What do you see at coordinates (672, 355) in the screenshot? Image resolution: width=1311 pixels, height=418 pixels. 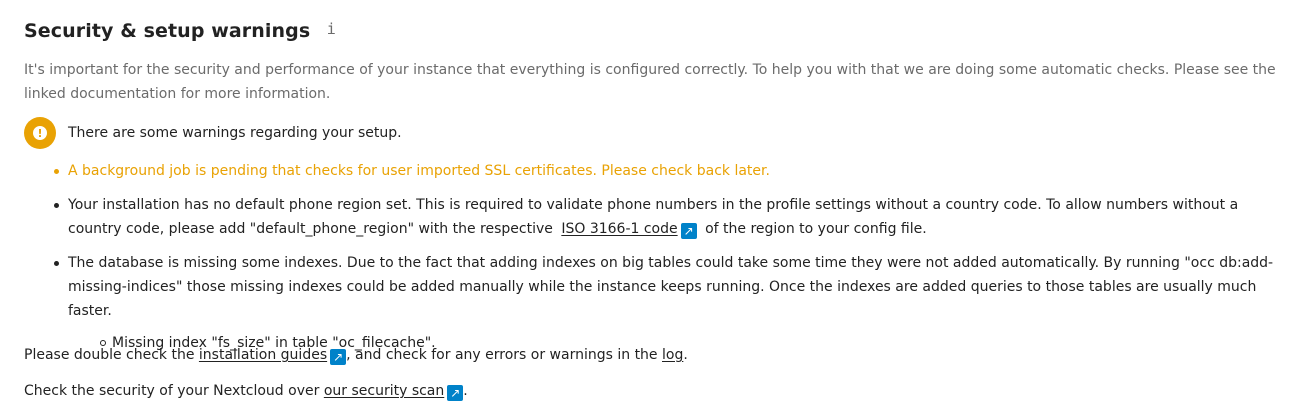 I see `log-link: log` at bounding box center [672, 355].